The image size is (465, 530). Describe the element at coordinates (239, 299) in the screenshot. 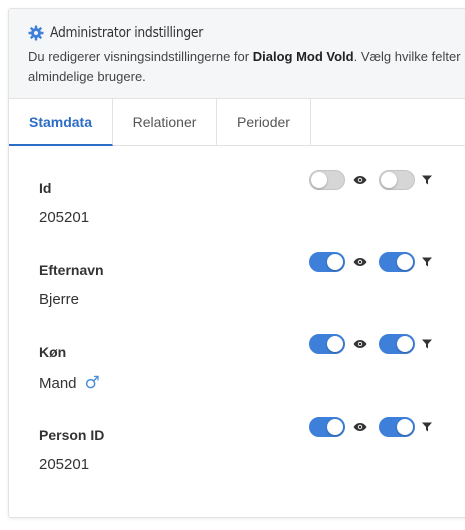

I see `field-value: Bjerre` at that location.